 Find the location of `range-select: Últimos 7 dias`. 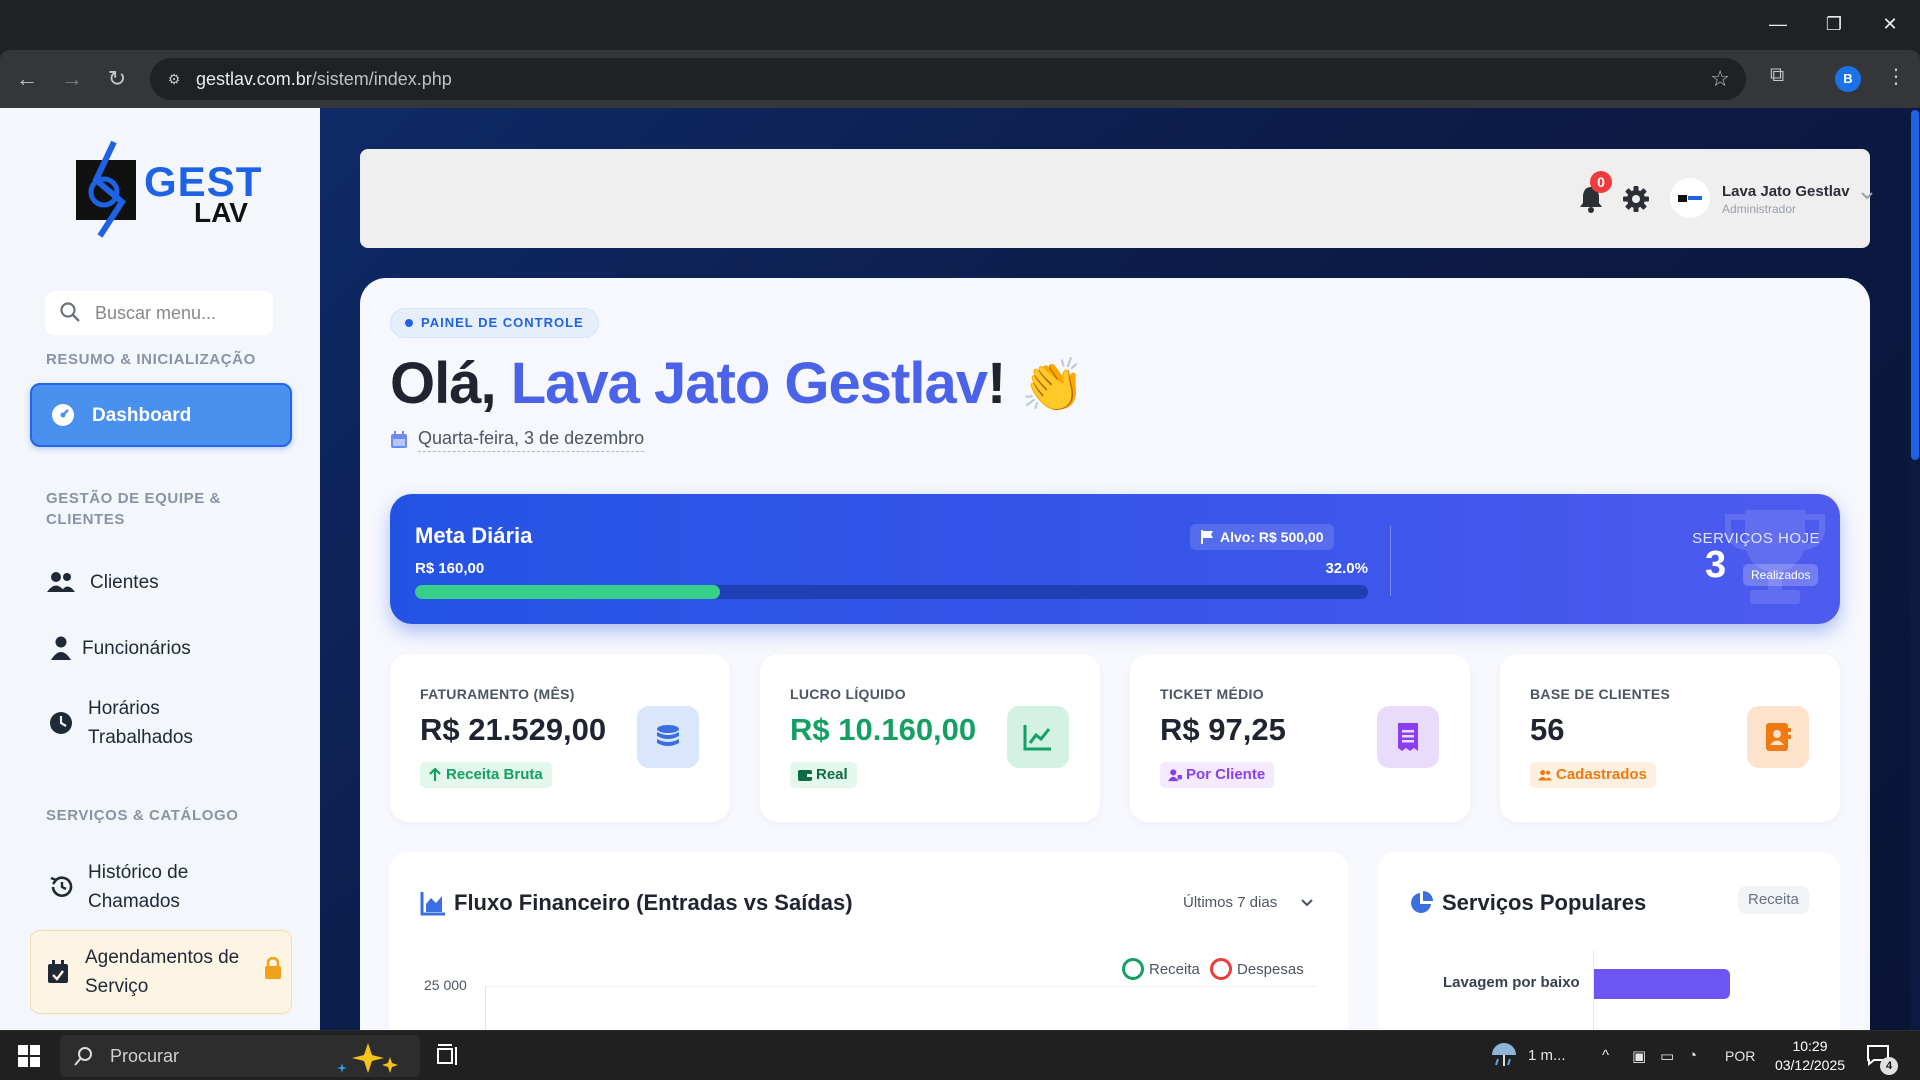

range-select: Últimos 7 dias is located at coordinates (1230, 902).